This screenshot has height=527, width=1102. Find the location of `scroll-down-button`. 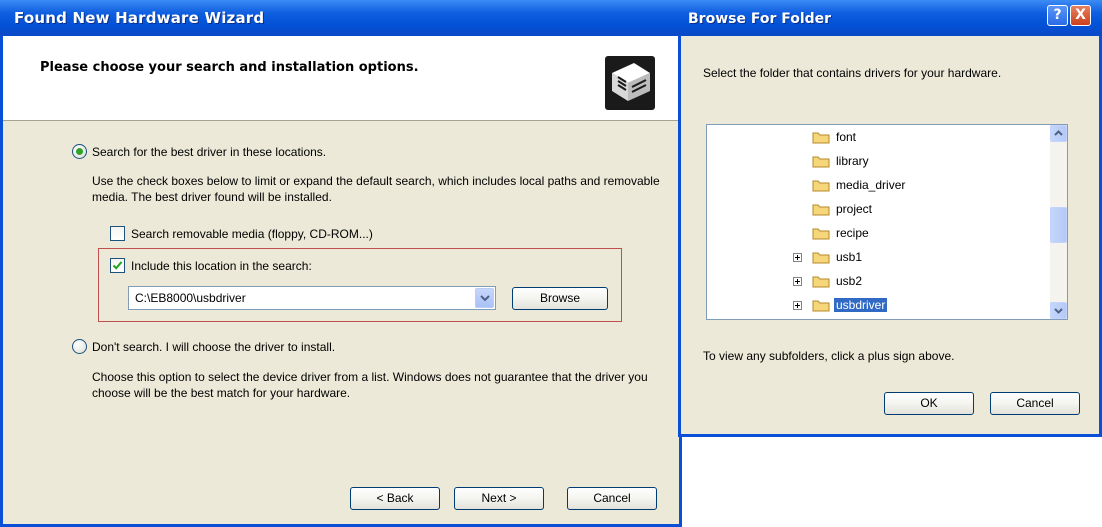

scroll-down-button is located at coordinates (1058, 310).